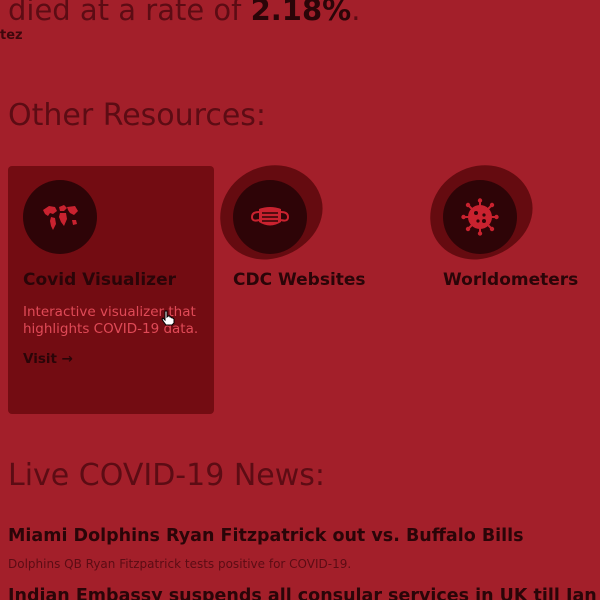  I want to click on stat-suffix: ., so click(356, 13).